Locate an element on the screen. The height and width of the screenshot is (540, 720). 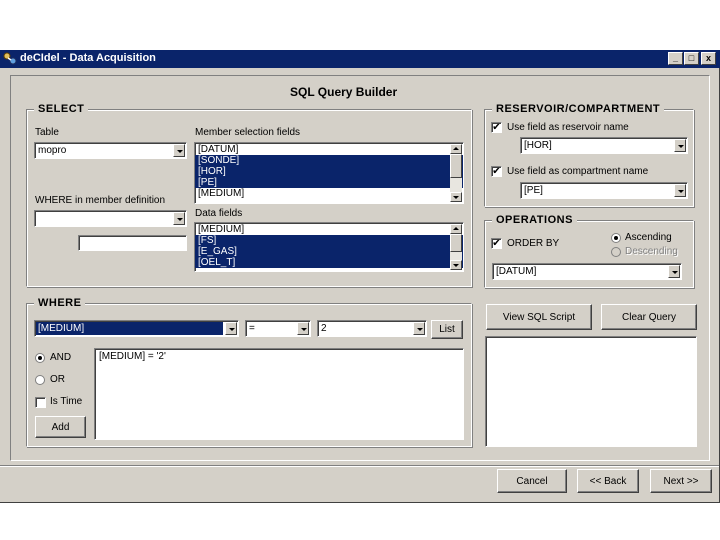
is-time-checkbox is located at coordinates (40, 402).